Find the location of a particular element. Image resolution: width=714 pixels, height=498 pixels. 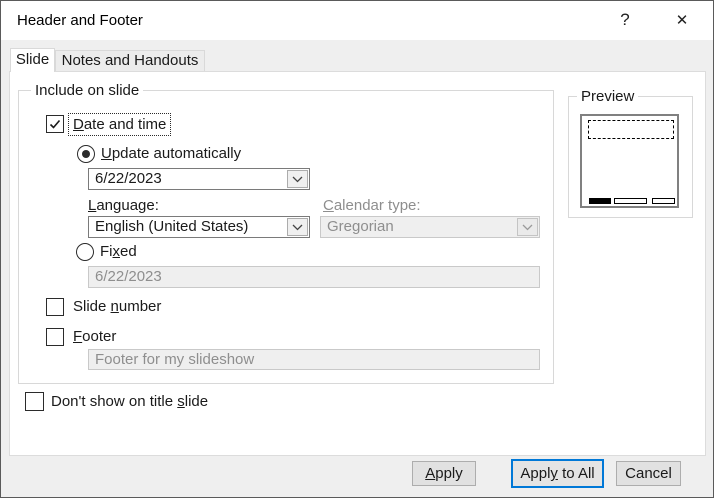

label-accel: s is located at coordinates (181, 401).